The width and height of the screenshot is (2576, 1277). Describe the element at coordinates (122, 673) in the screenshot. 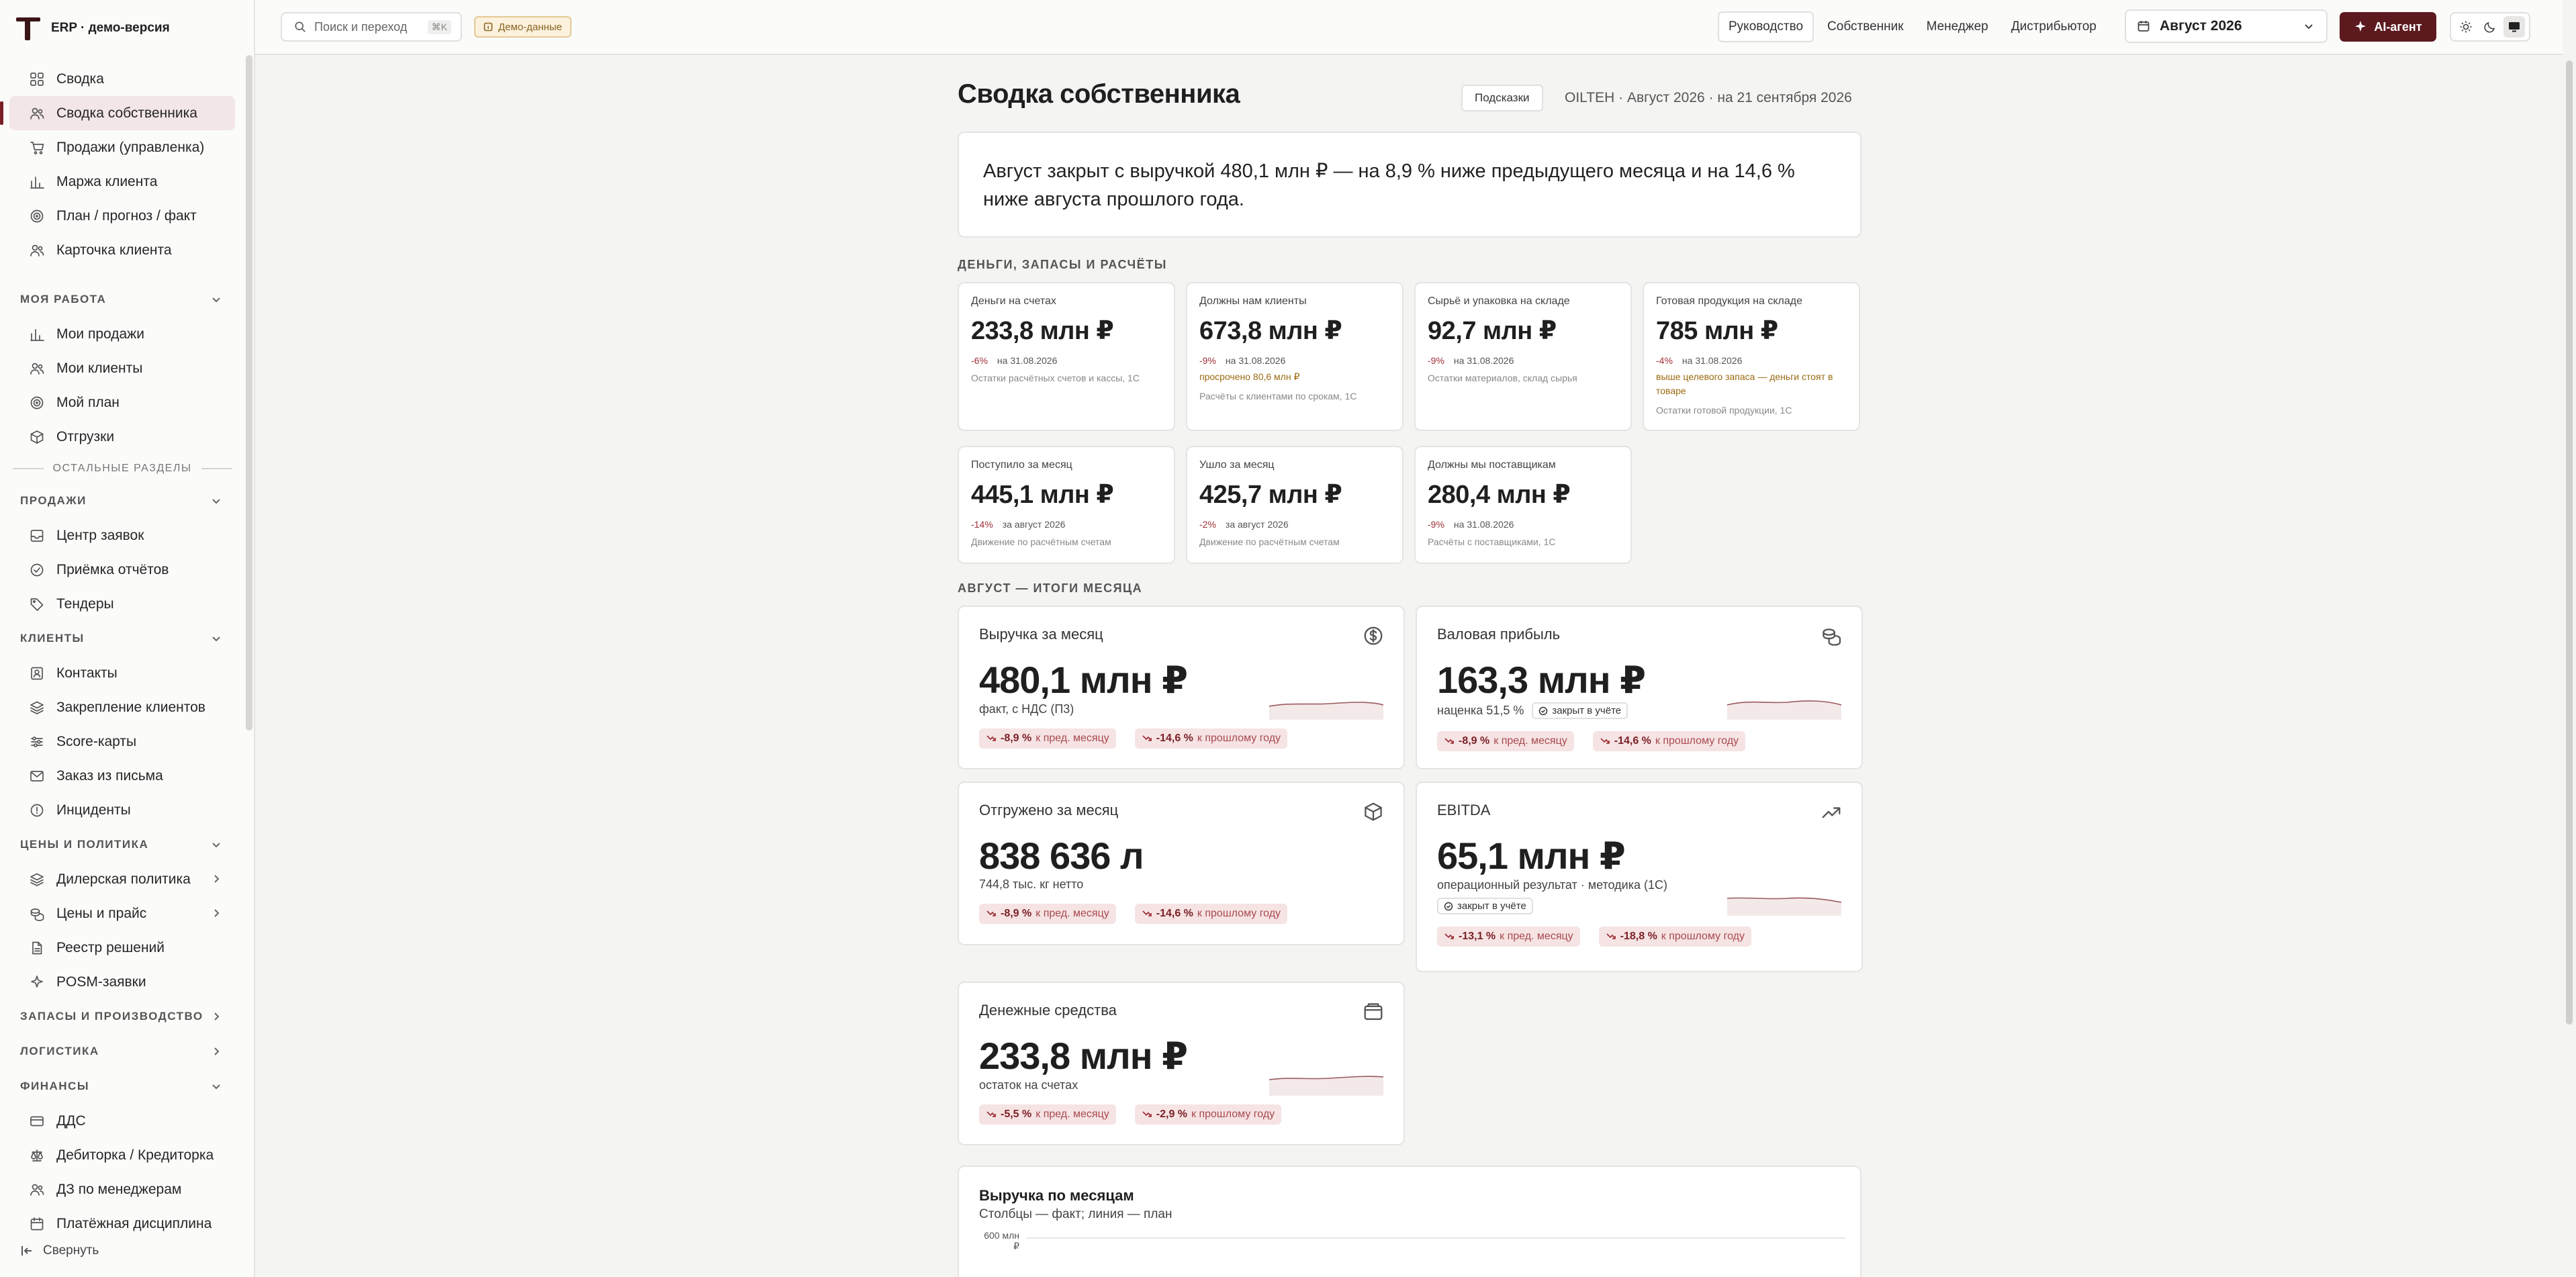

I see `sidebar-item-контакты: Контакты` at that location.